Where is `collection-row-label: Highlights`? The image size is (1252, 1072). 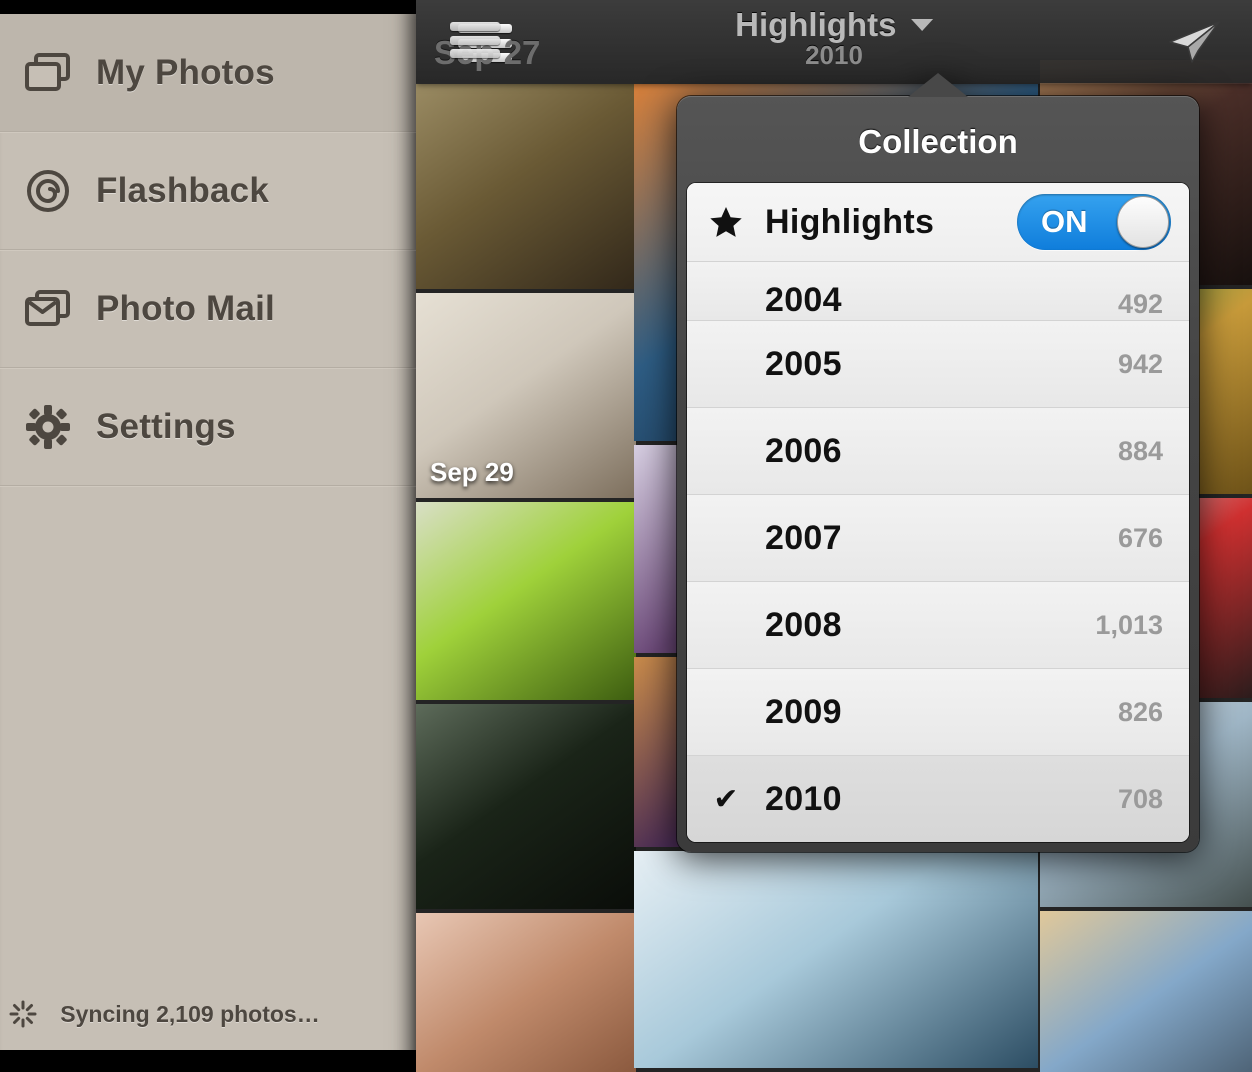 collection-row-label: Highlights is located at coordinates (850, 221).